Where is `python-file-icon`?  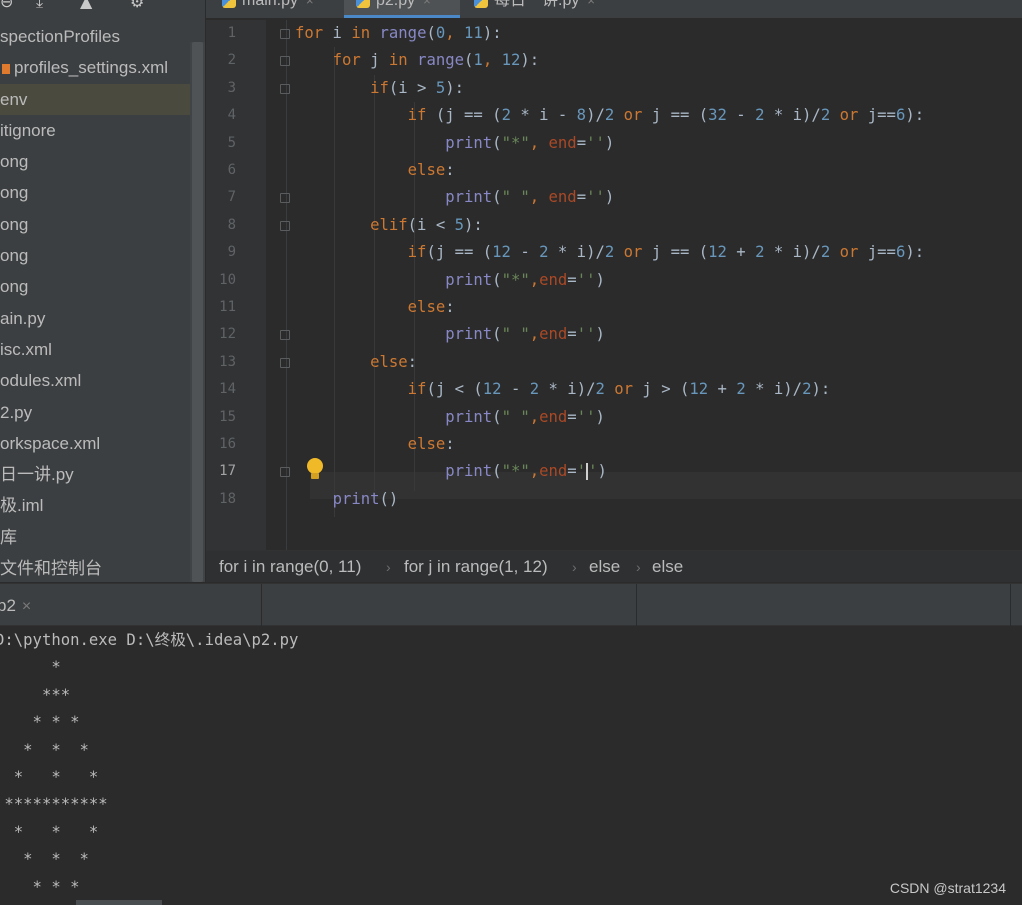 python-file-icon is located at coordinates (229, 4).